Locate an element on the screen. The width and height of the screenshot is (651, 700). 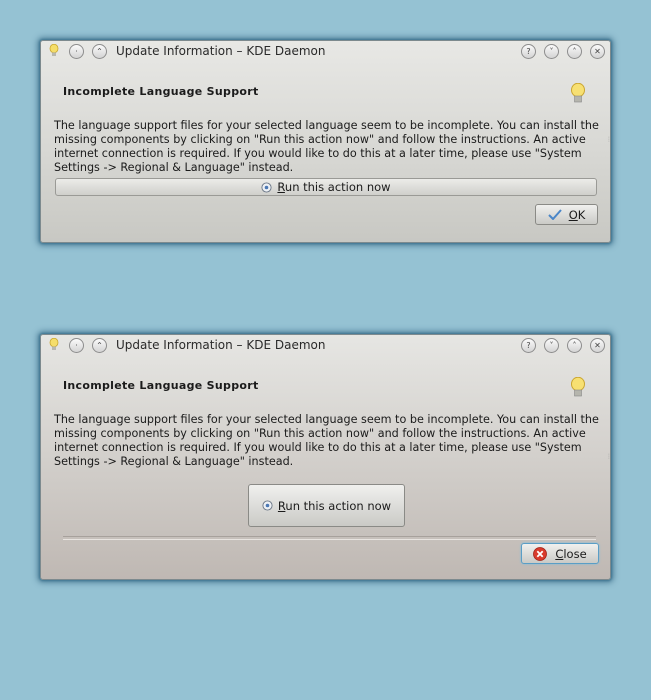
ok-button: OK is located at coordinates (566, 214).